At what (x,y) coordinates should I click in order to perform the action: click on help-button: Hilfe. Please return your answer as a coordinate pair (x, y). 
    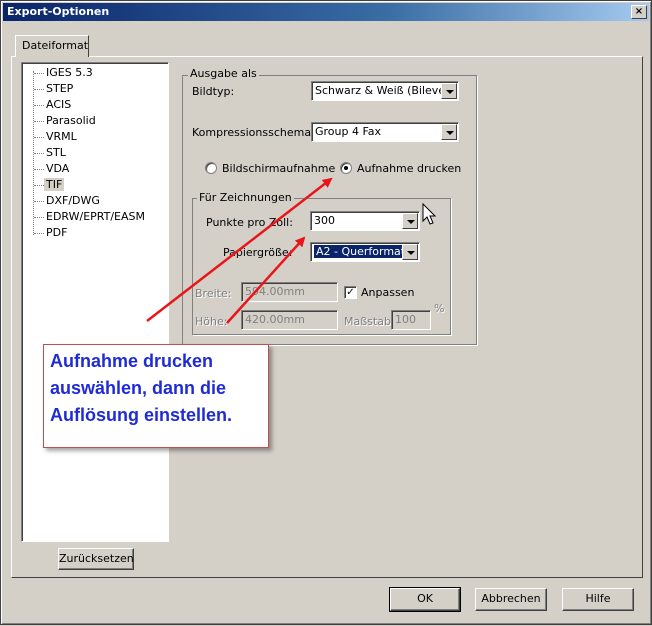
    Looking at the image, I should click on (598, 599).